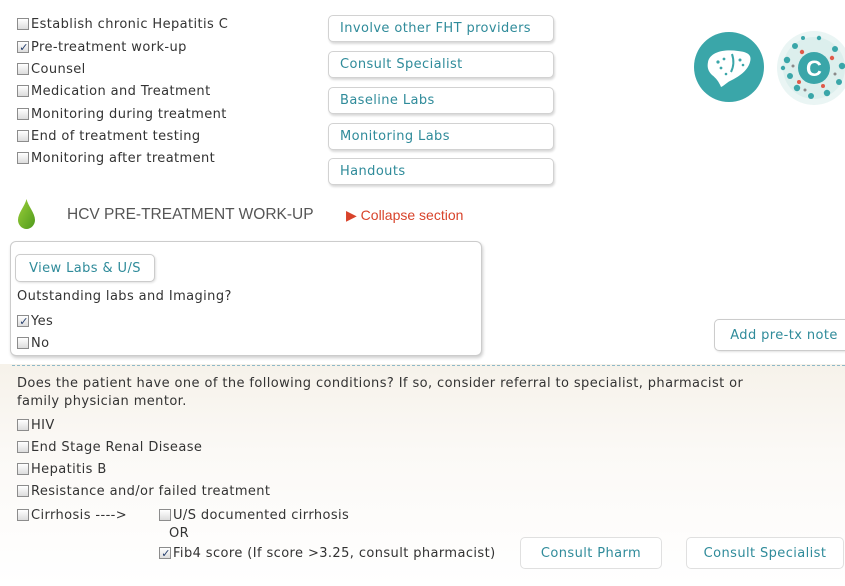 The image size is (845, 586). Describe the element at coordinates (729, 67) in the screenshot. I see `liver-icon` at that location.